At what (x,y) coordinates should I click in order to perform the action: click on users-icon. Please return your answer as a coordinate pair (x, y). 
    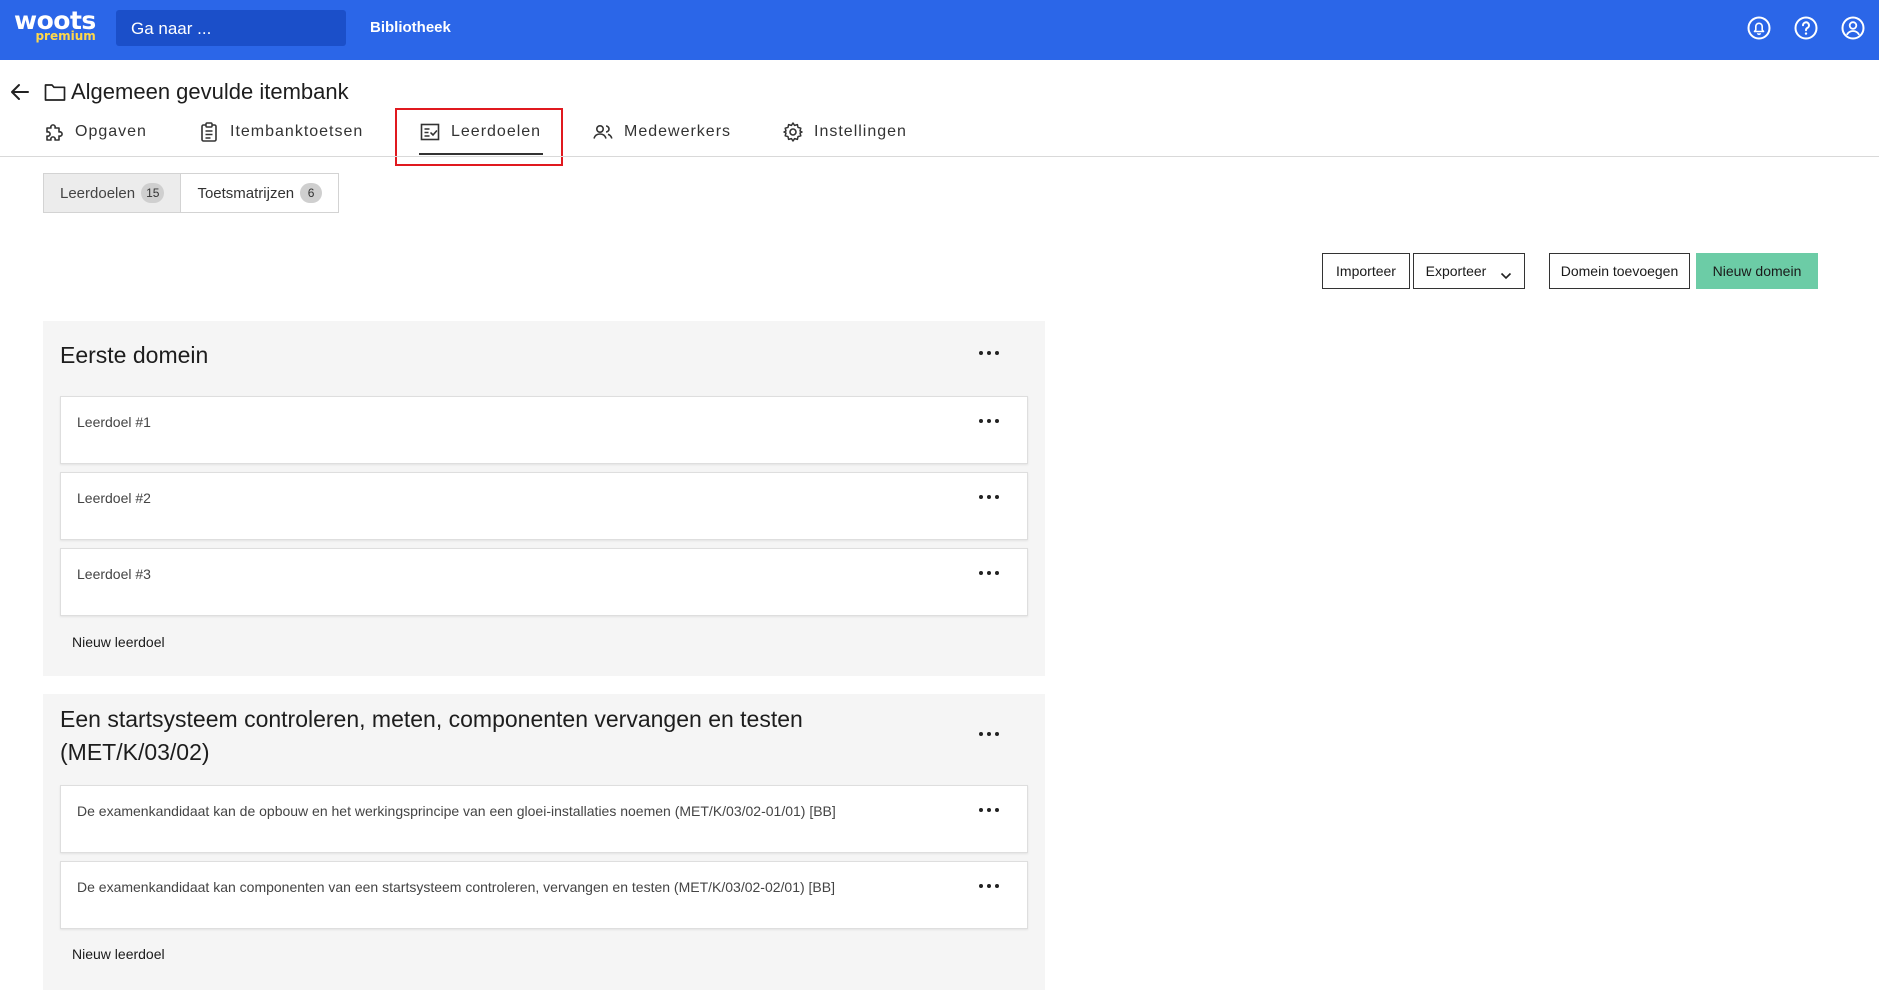
    Looking at the image, I should click on (603, 132).